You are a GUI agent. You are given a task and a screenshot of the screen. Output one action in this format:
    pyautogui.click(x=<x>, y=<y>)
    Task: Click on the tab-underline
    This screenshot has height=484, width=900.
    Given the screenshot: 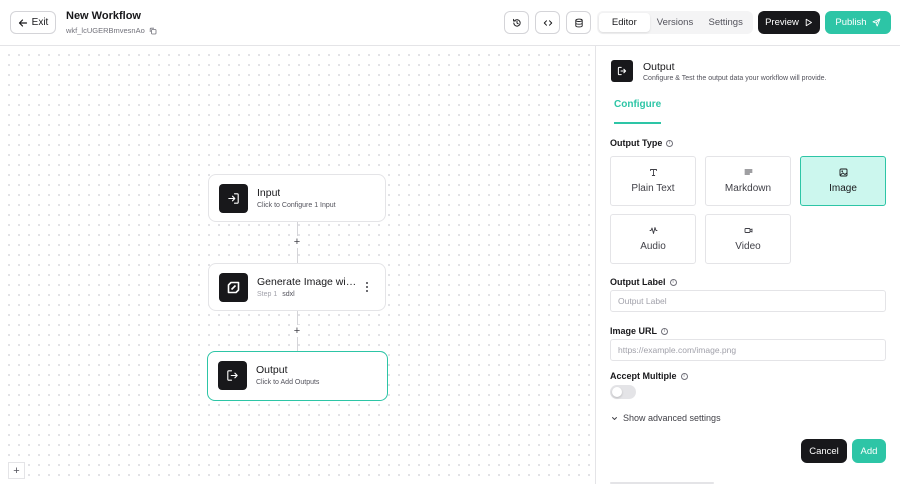 What is the action you would take?
    pyautogui.click(x=637, y=123)
    